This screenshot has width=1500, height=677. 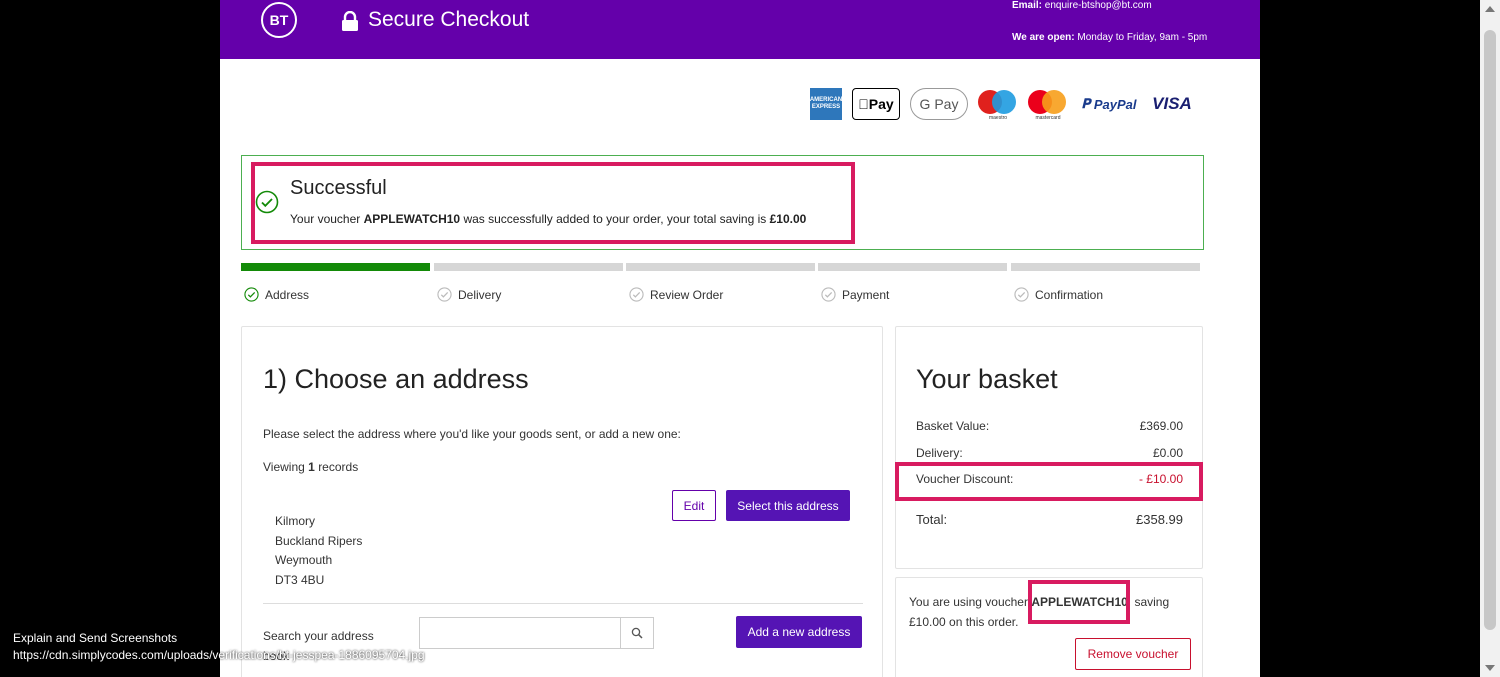 I want to click on apple-pay-logo: Pay, so click(x=876, y=104).